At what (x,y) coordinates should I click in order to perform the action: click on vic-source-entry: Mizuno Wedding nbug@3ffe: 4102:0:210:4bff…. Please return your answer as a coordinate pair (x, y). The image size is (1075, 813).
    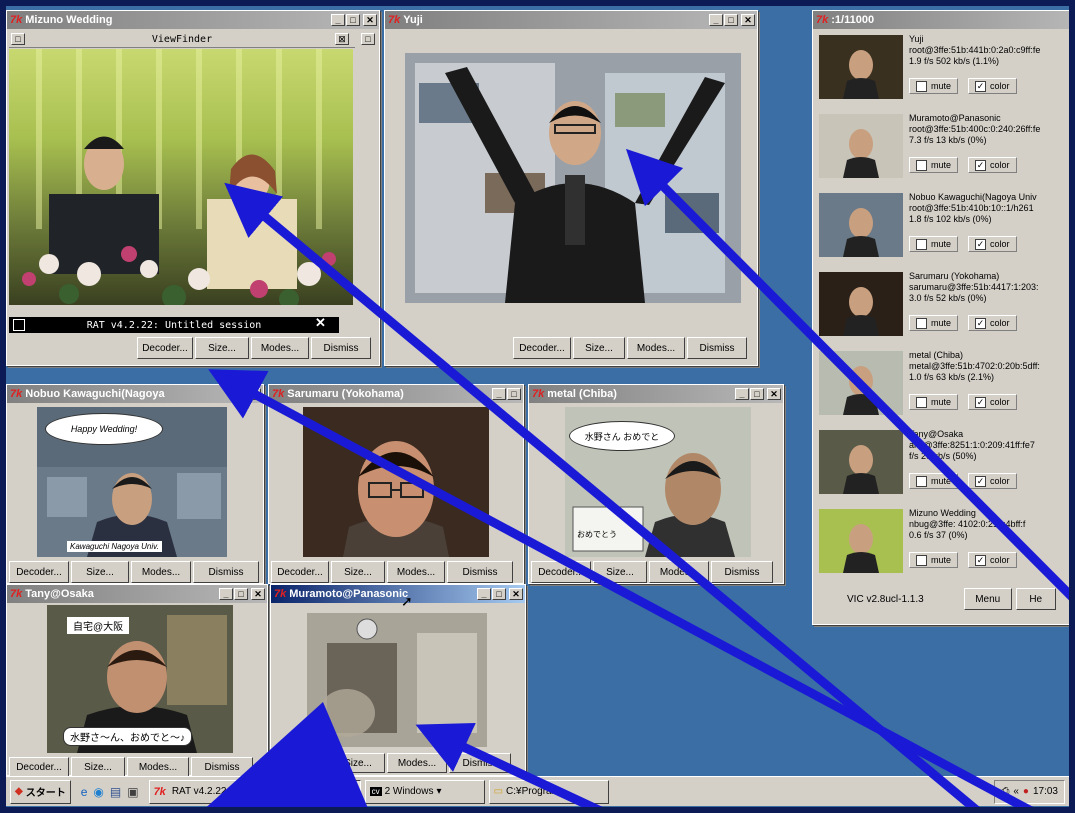
    Looking at the image, I should click on (946, 543).